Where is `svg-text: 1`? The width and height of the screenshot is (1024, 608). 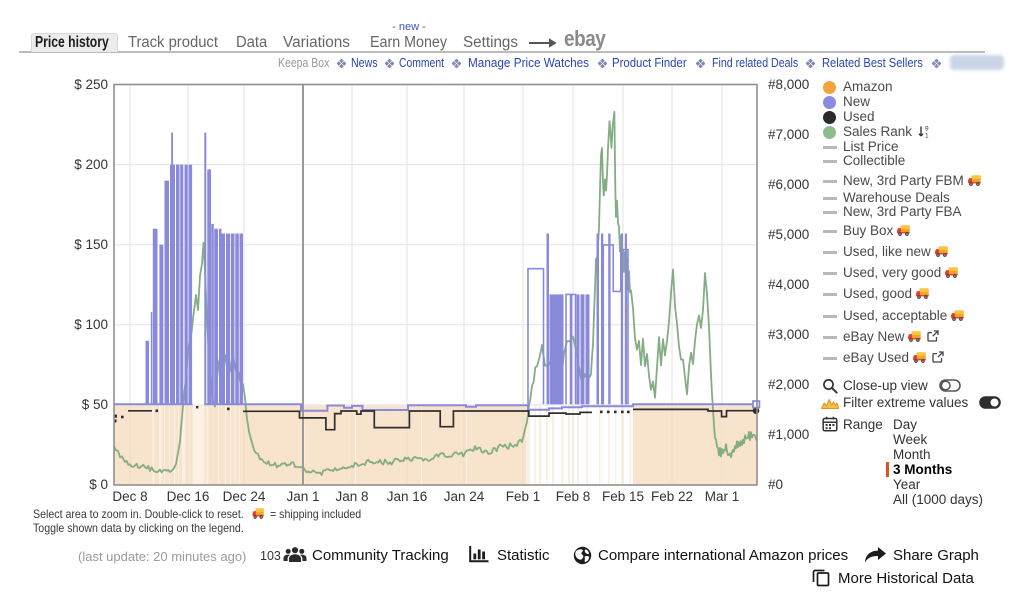 svg-text: 1 is located at coordinates (927, 135).